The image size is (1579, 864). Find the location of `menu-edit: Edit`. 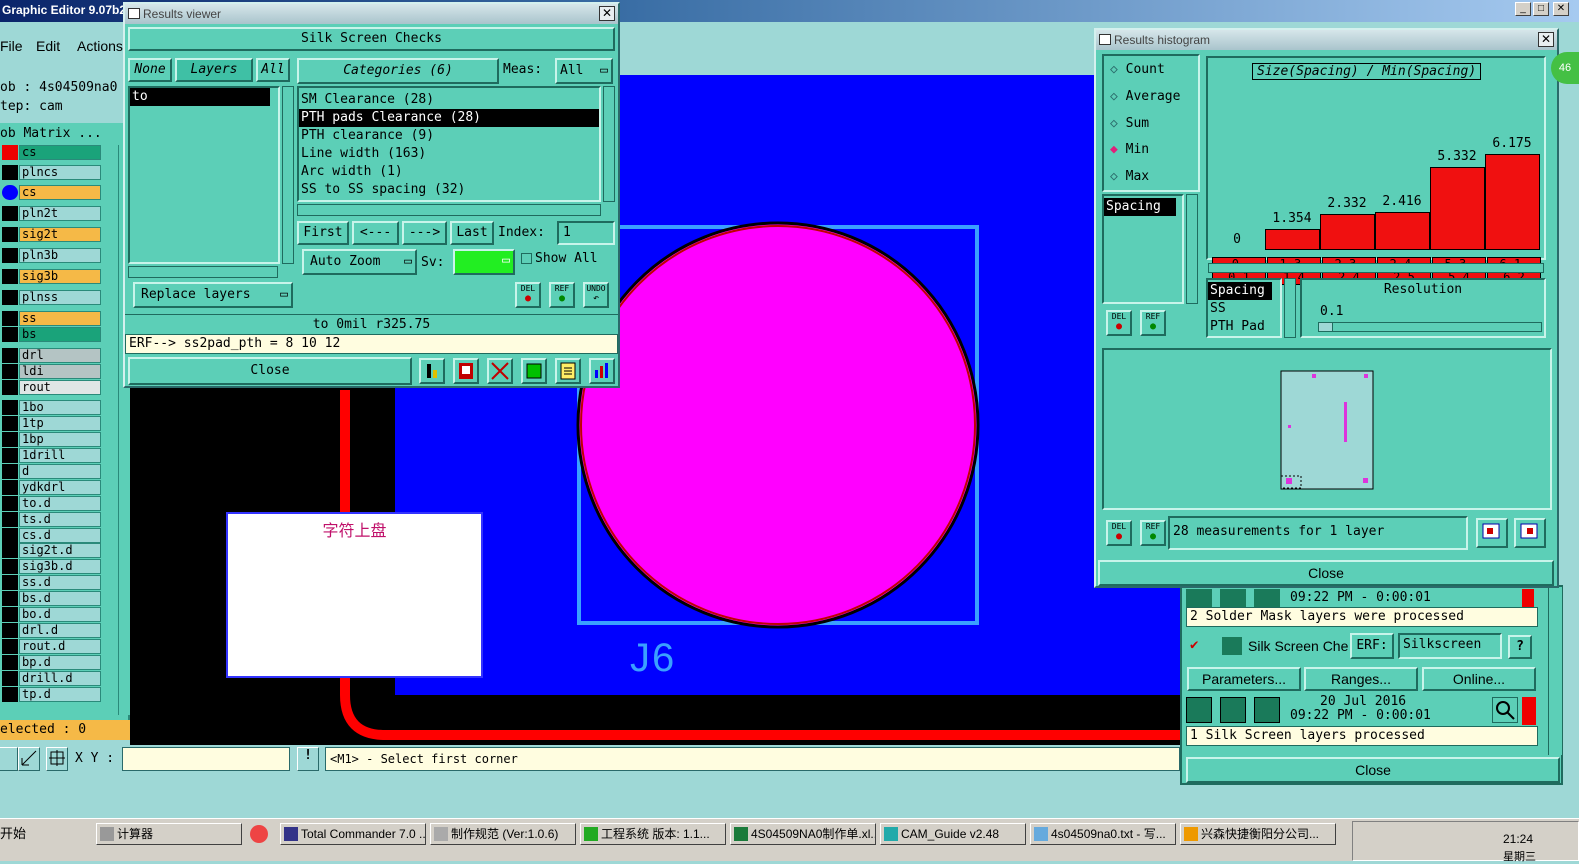

menu-edit: Edit is located at coordinates (48, 46).